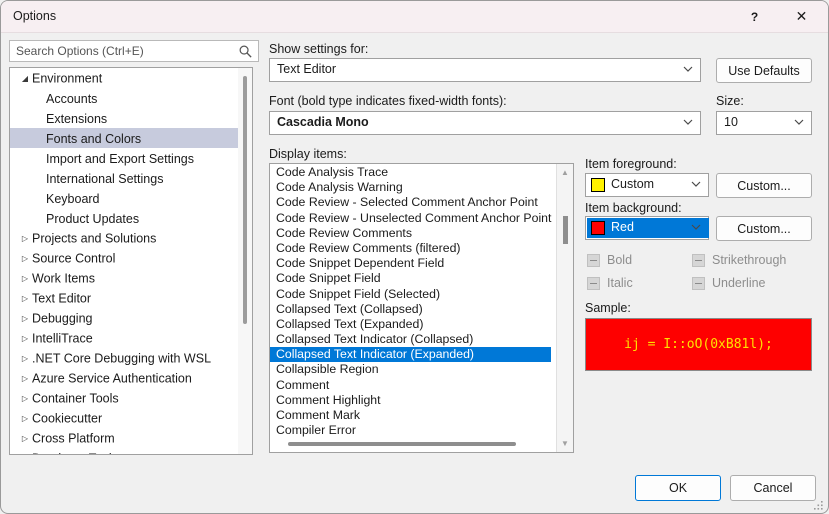 The width and height of the screenshot is (829, 514). I want to click on tree-item: International Settings, so click(131, 178).